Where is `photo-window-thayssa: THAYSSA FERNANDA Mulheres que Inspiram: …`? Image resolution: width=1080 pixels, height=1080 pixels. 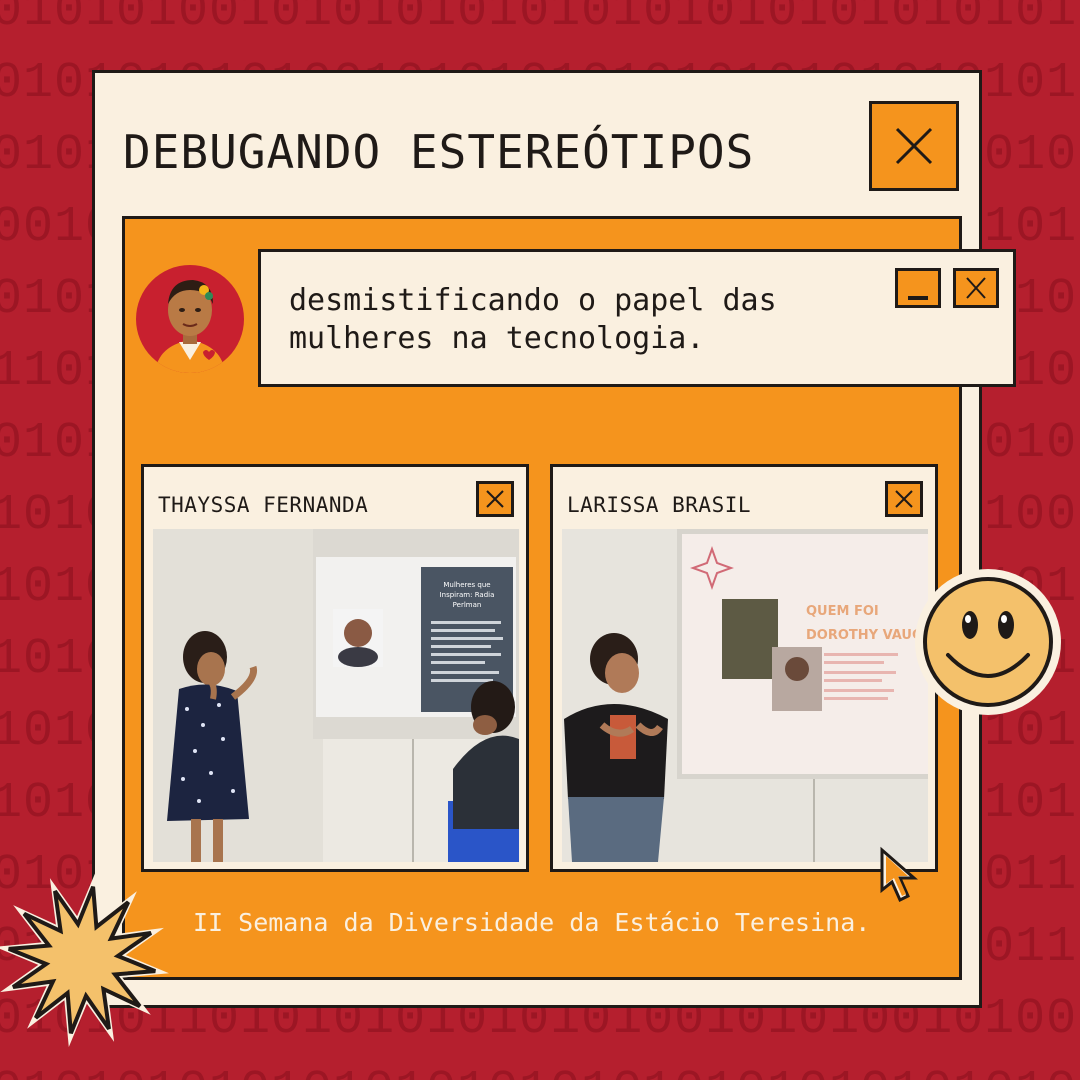
photo-window-thayssa: THAYSSA FERNANDA Mulheres que Inspiram: … is located at coordinates (335, 668).